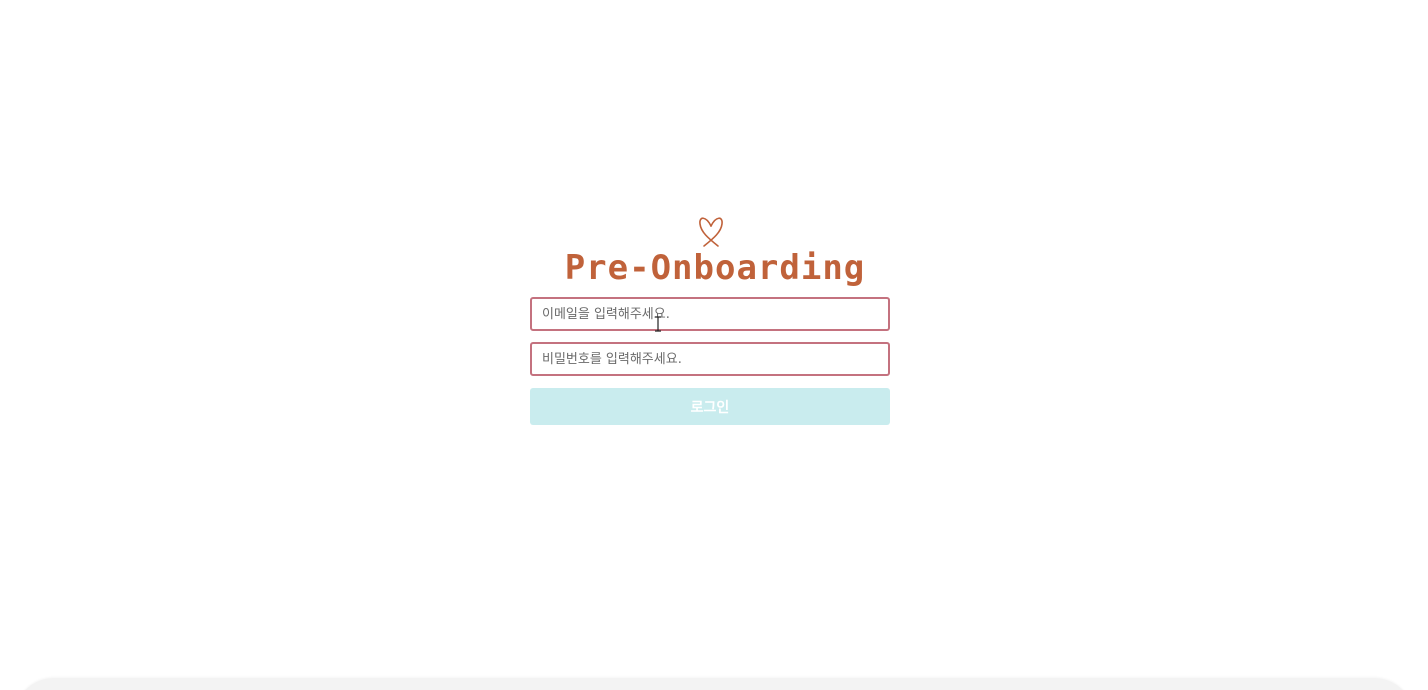  I want to click on heart-ribbon-icon, so click(711, 232).